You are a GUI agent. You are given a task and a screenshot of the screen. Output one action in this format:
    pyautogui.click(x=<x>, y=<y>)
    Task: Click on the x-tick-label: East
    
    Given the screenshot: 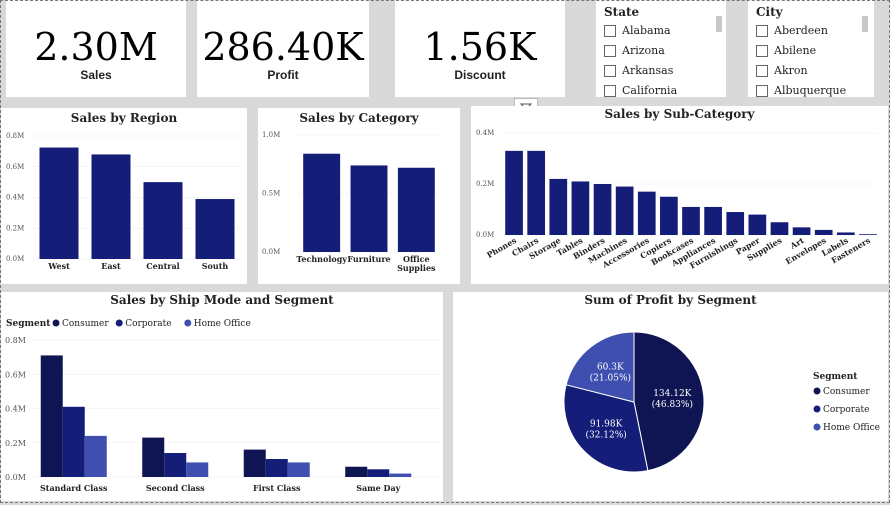 What is the action you would take?
    pyautogui.click(x=111, y=266)
    